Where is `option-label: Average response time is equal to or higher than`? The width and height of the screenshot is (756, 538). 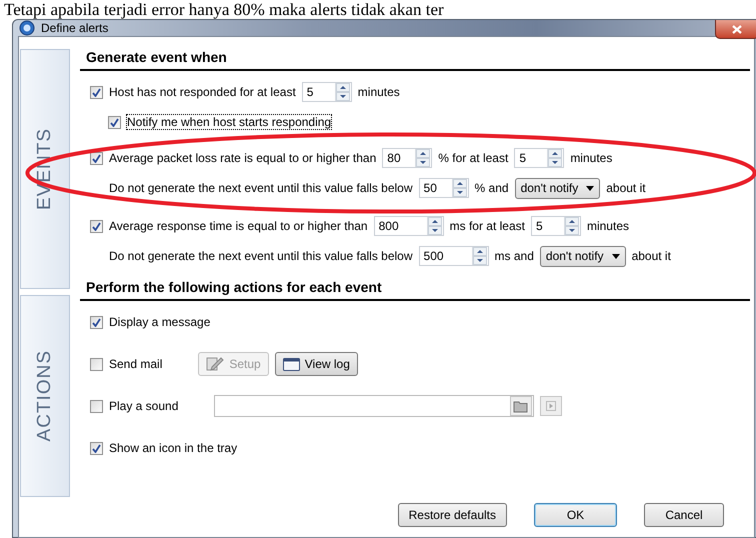
option-label: Average response time is equal to or higher than is located at coordinates (238, 226).